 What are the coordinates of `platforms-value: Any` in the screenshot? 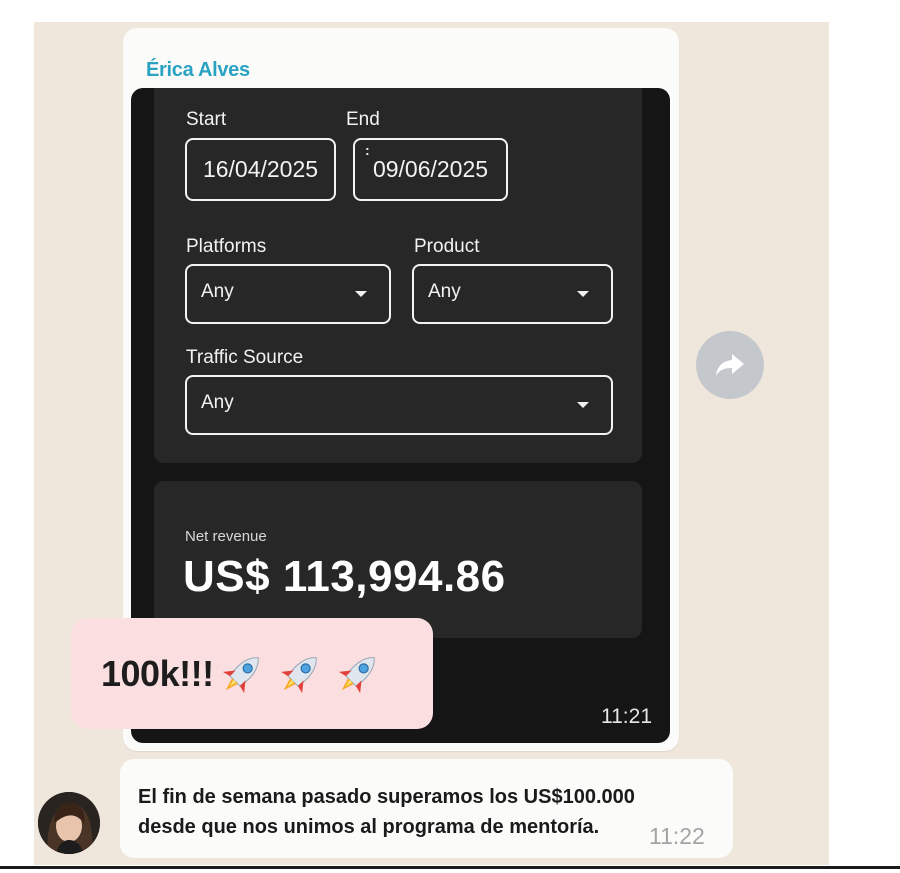 It's located at (217, 291).